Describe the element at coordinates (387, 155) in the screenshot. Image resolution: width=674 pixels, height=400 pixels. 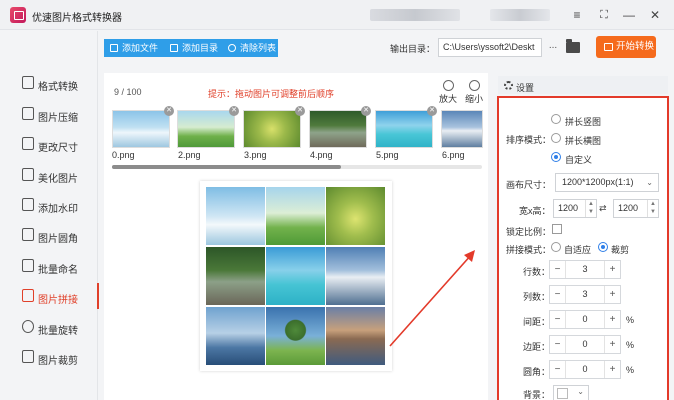
I see `thumbnail-name: 5.png` at that location.